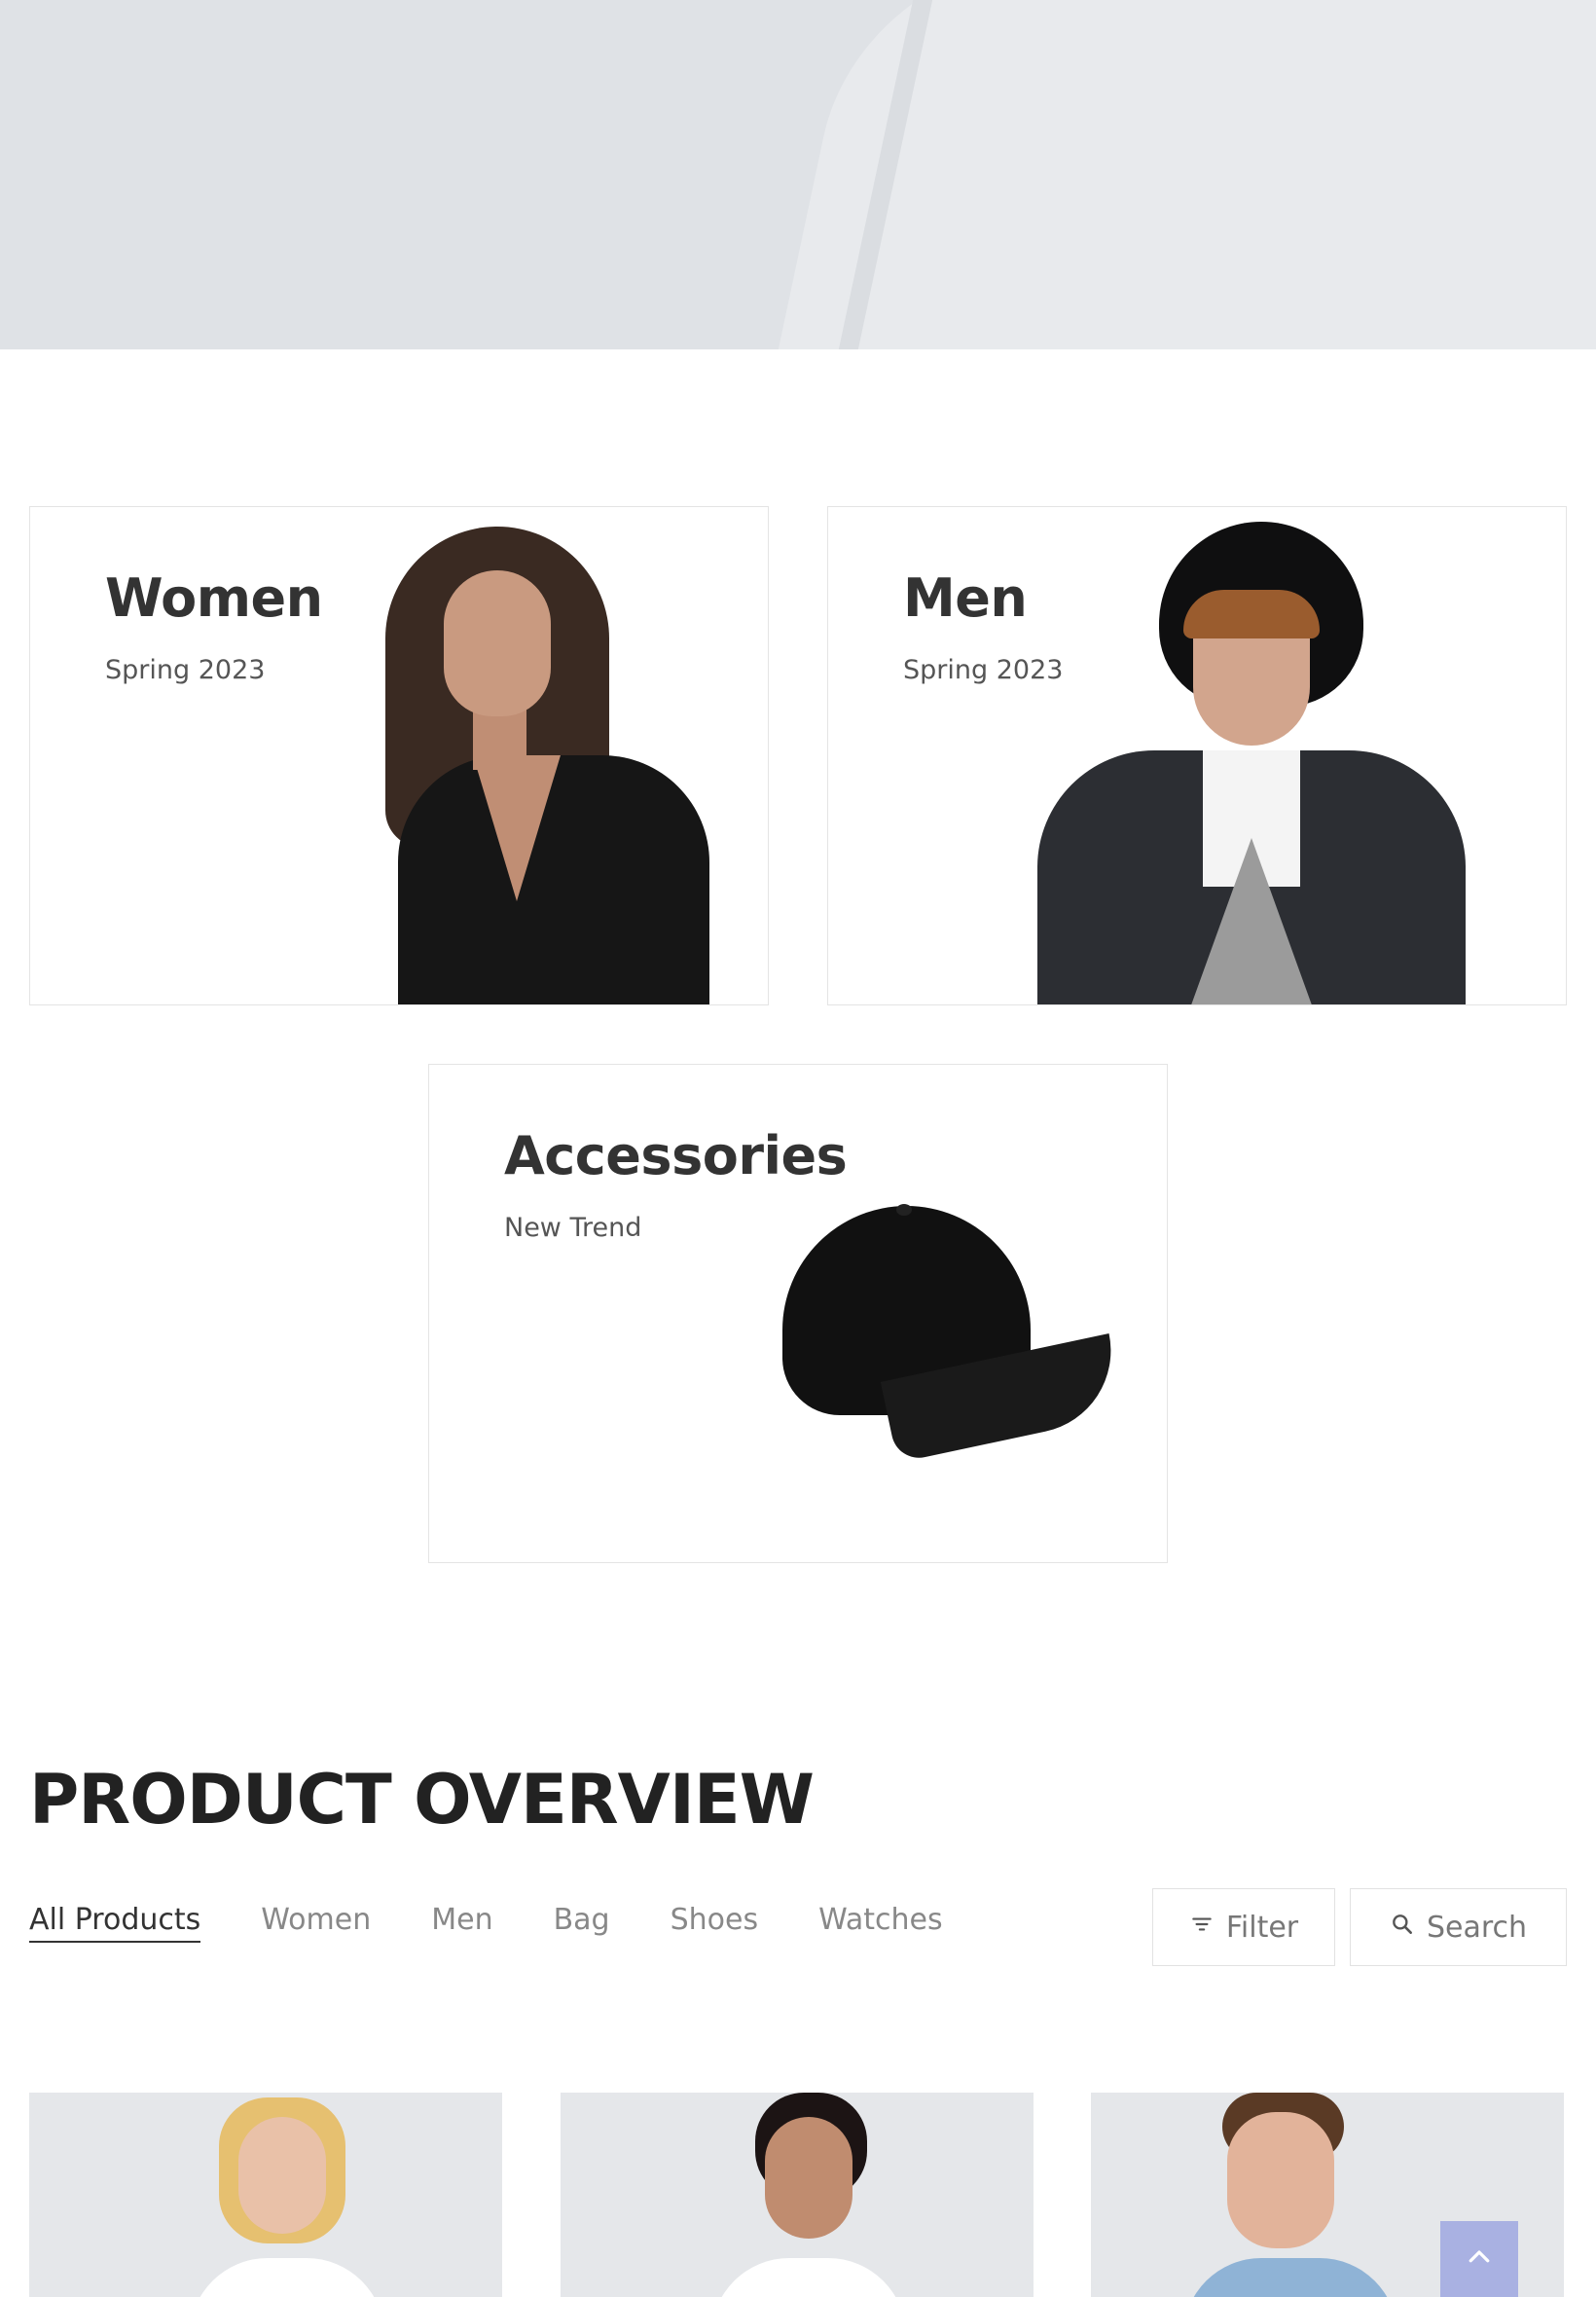 This screenshot has height=2297, width=1596. What do you see at coordinates (798, 1313) in the screenshot?
I see `banner-accessories: Accessories New Trend` at bounding box center [798, 1313].